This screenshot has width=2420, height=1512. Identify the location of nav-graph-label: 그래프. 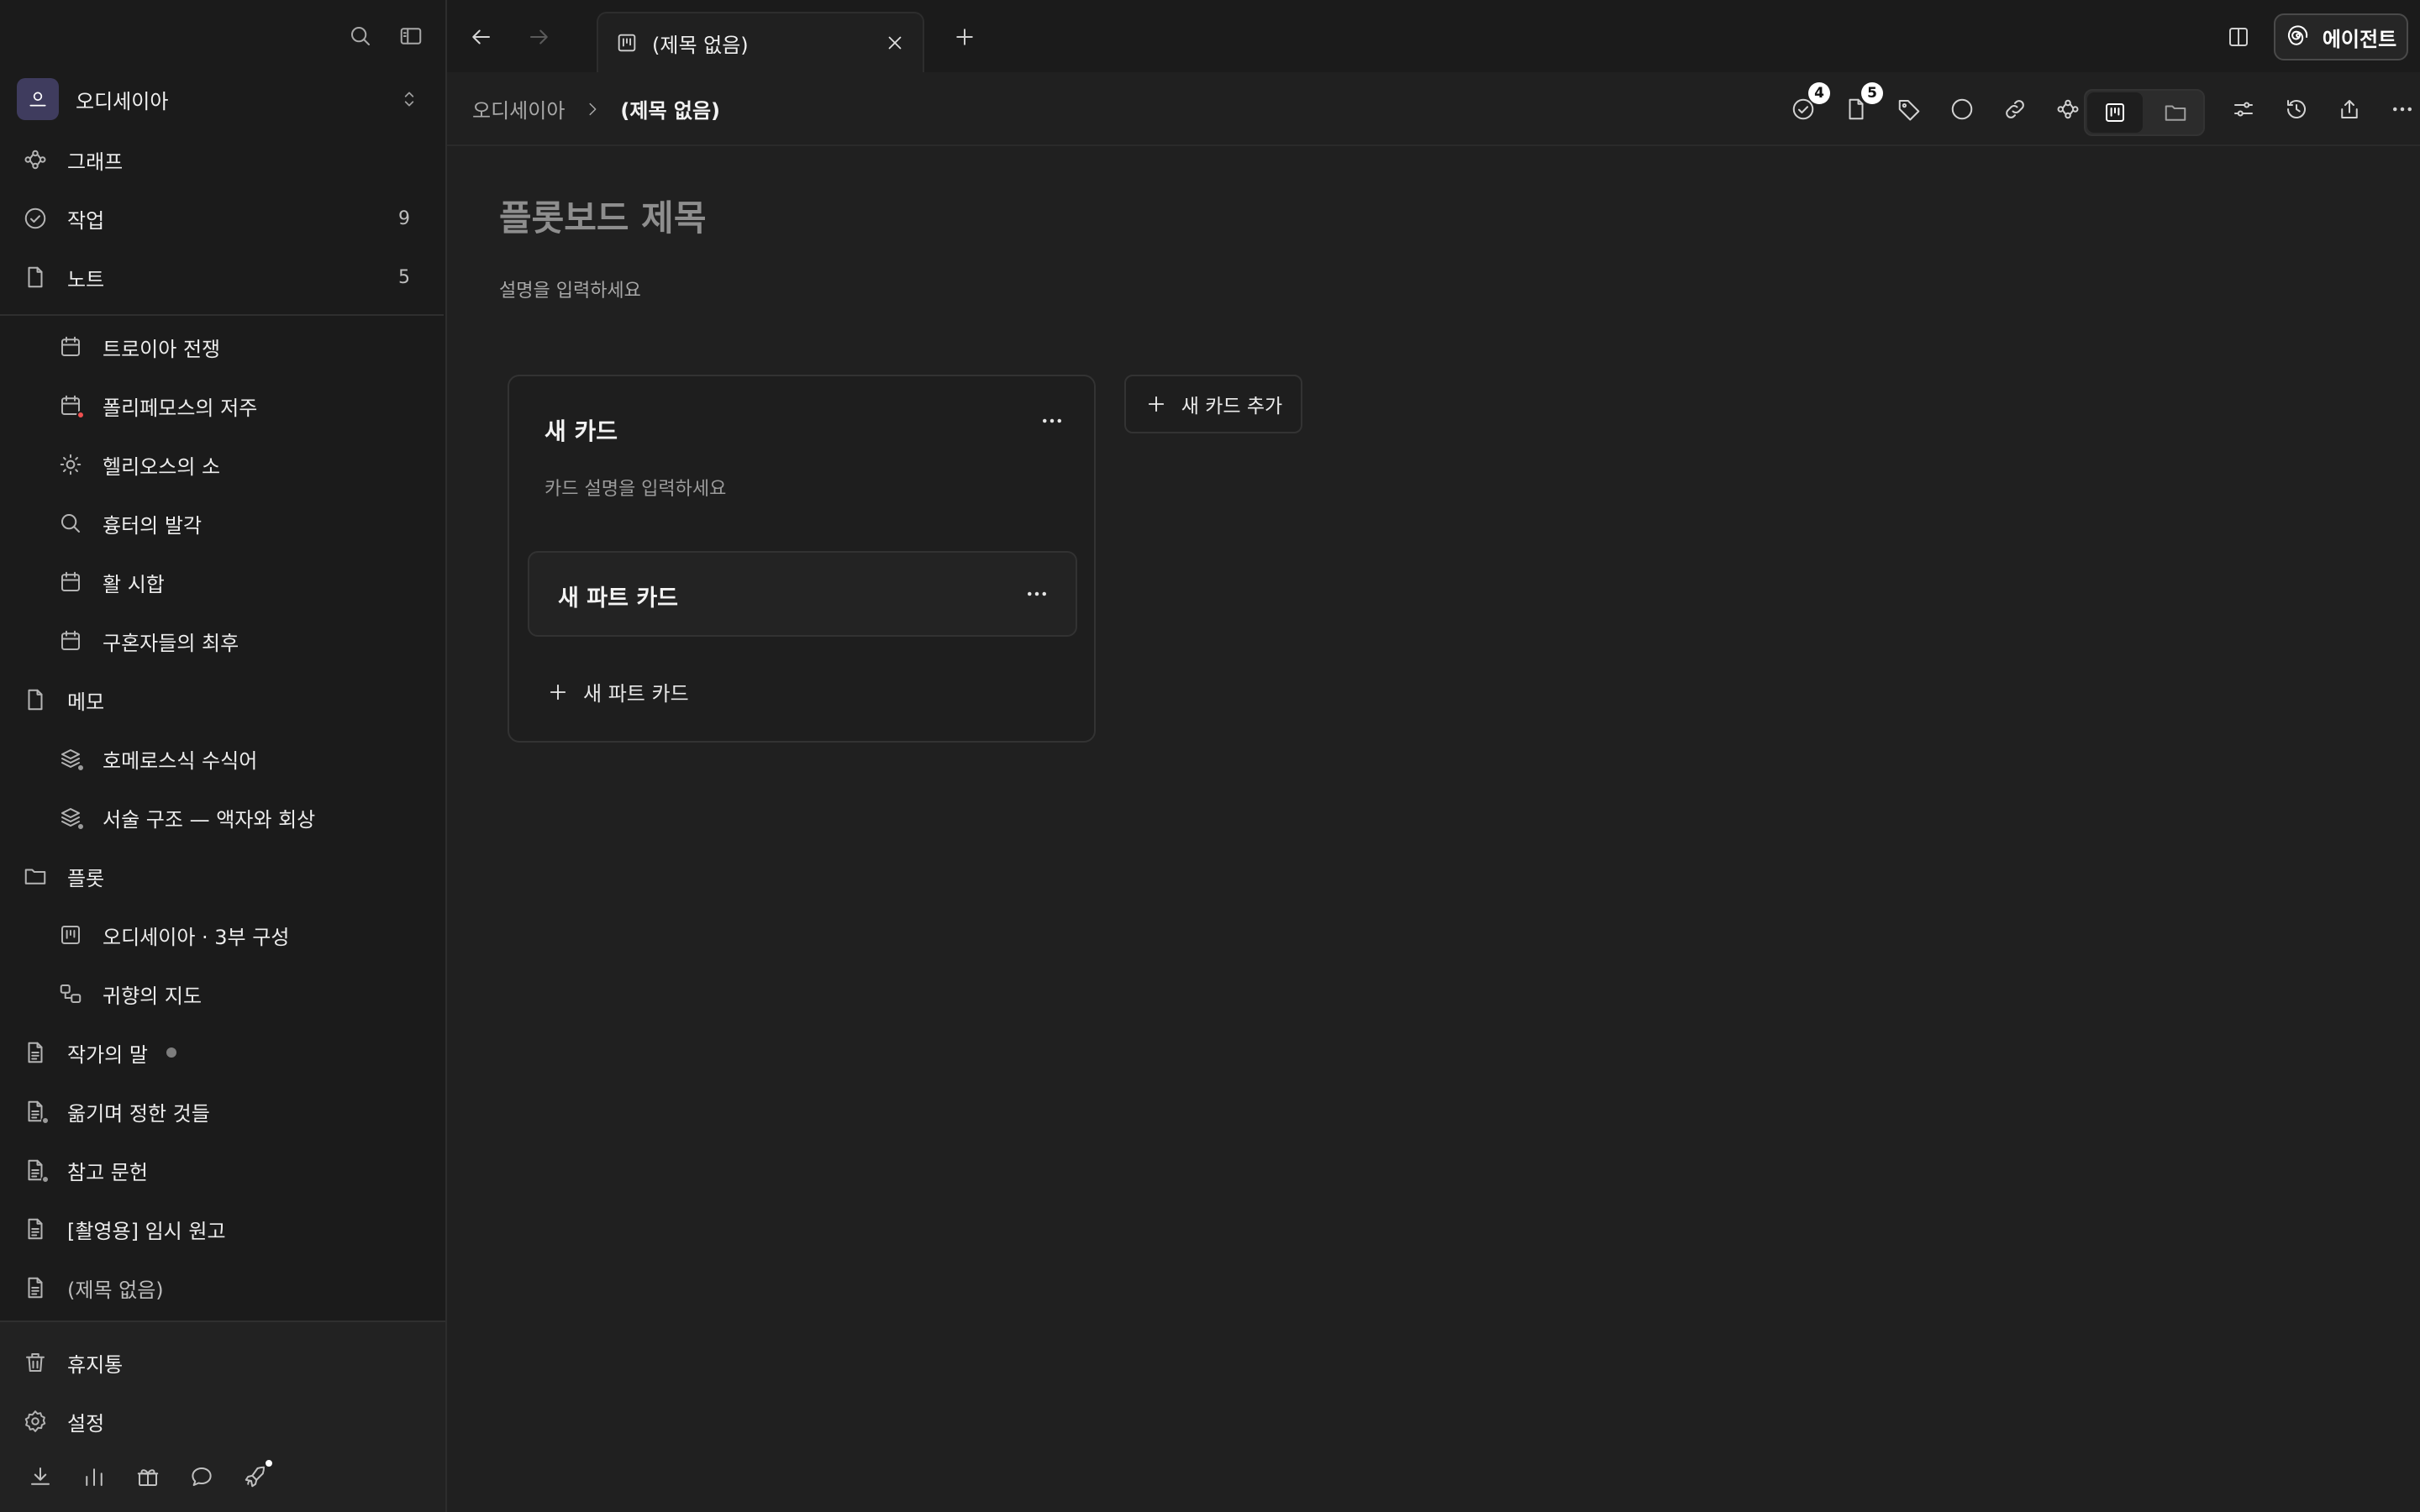
(96, 162).